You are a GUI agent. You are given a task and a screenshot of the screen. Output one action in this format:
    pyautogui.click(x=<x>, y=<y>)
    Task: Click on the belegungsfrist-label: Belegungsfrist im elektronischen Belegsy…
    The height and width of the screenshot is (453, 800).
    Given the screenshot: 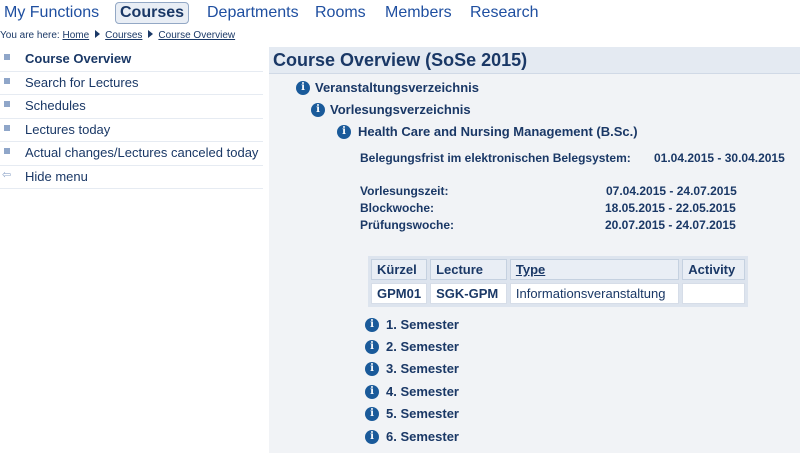 What is the action you would take?
    pyautogui.click(x=495, y=158)
    